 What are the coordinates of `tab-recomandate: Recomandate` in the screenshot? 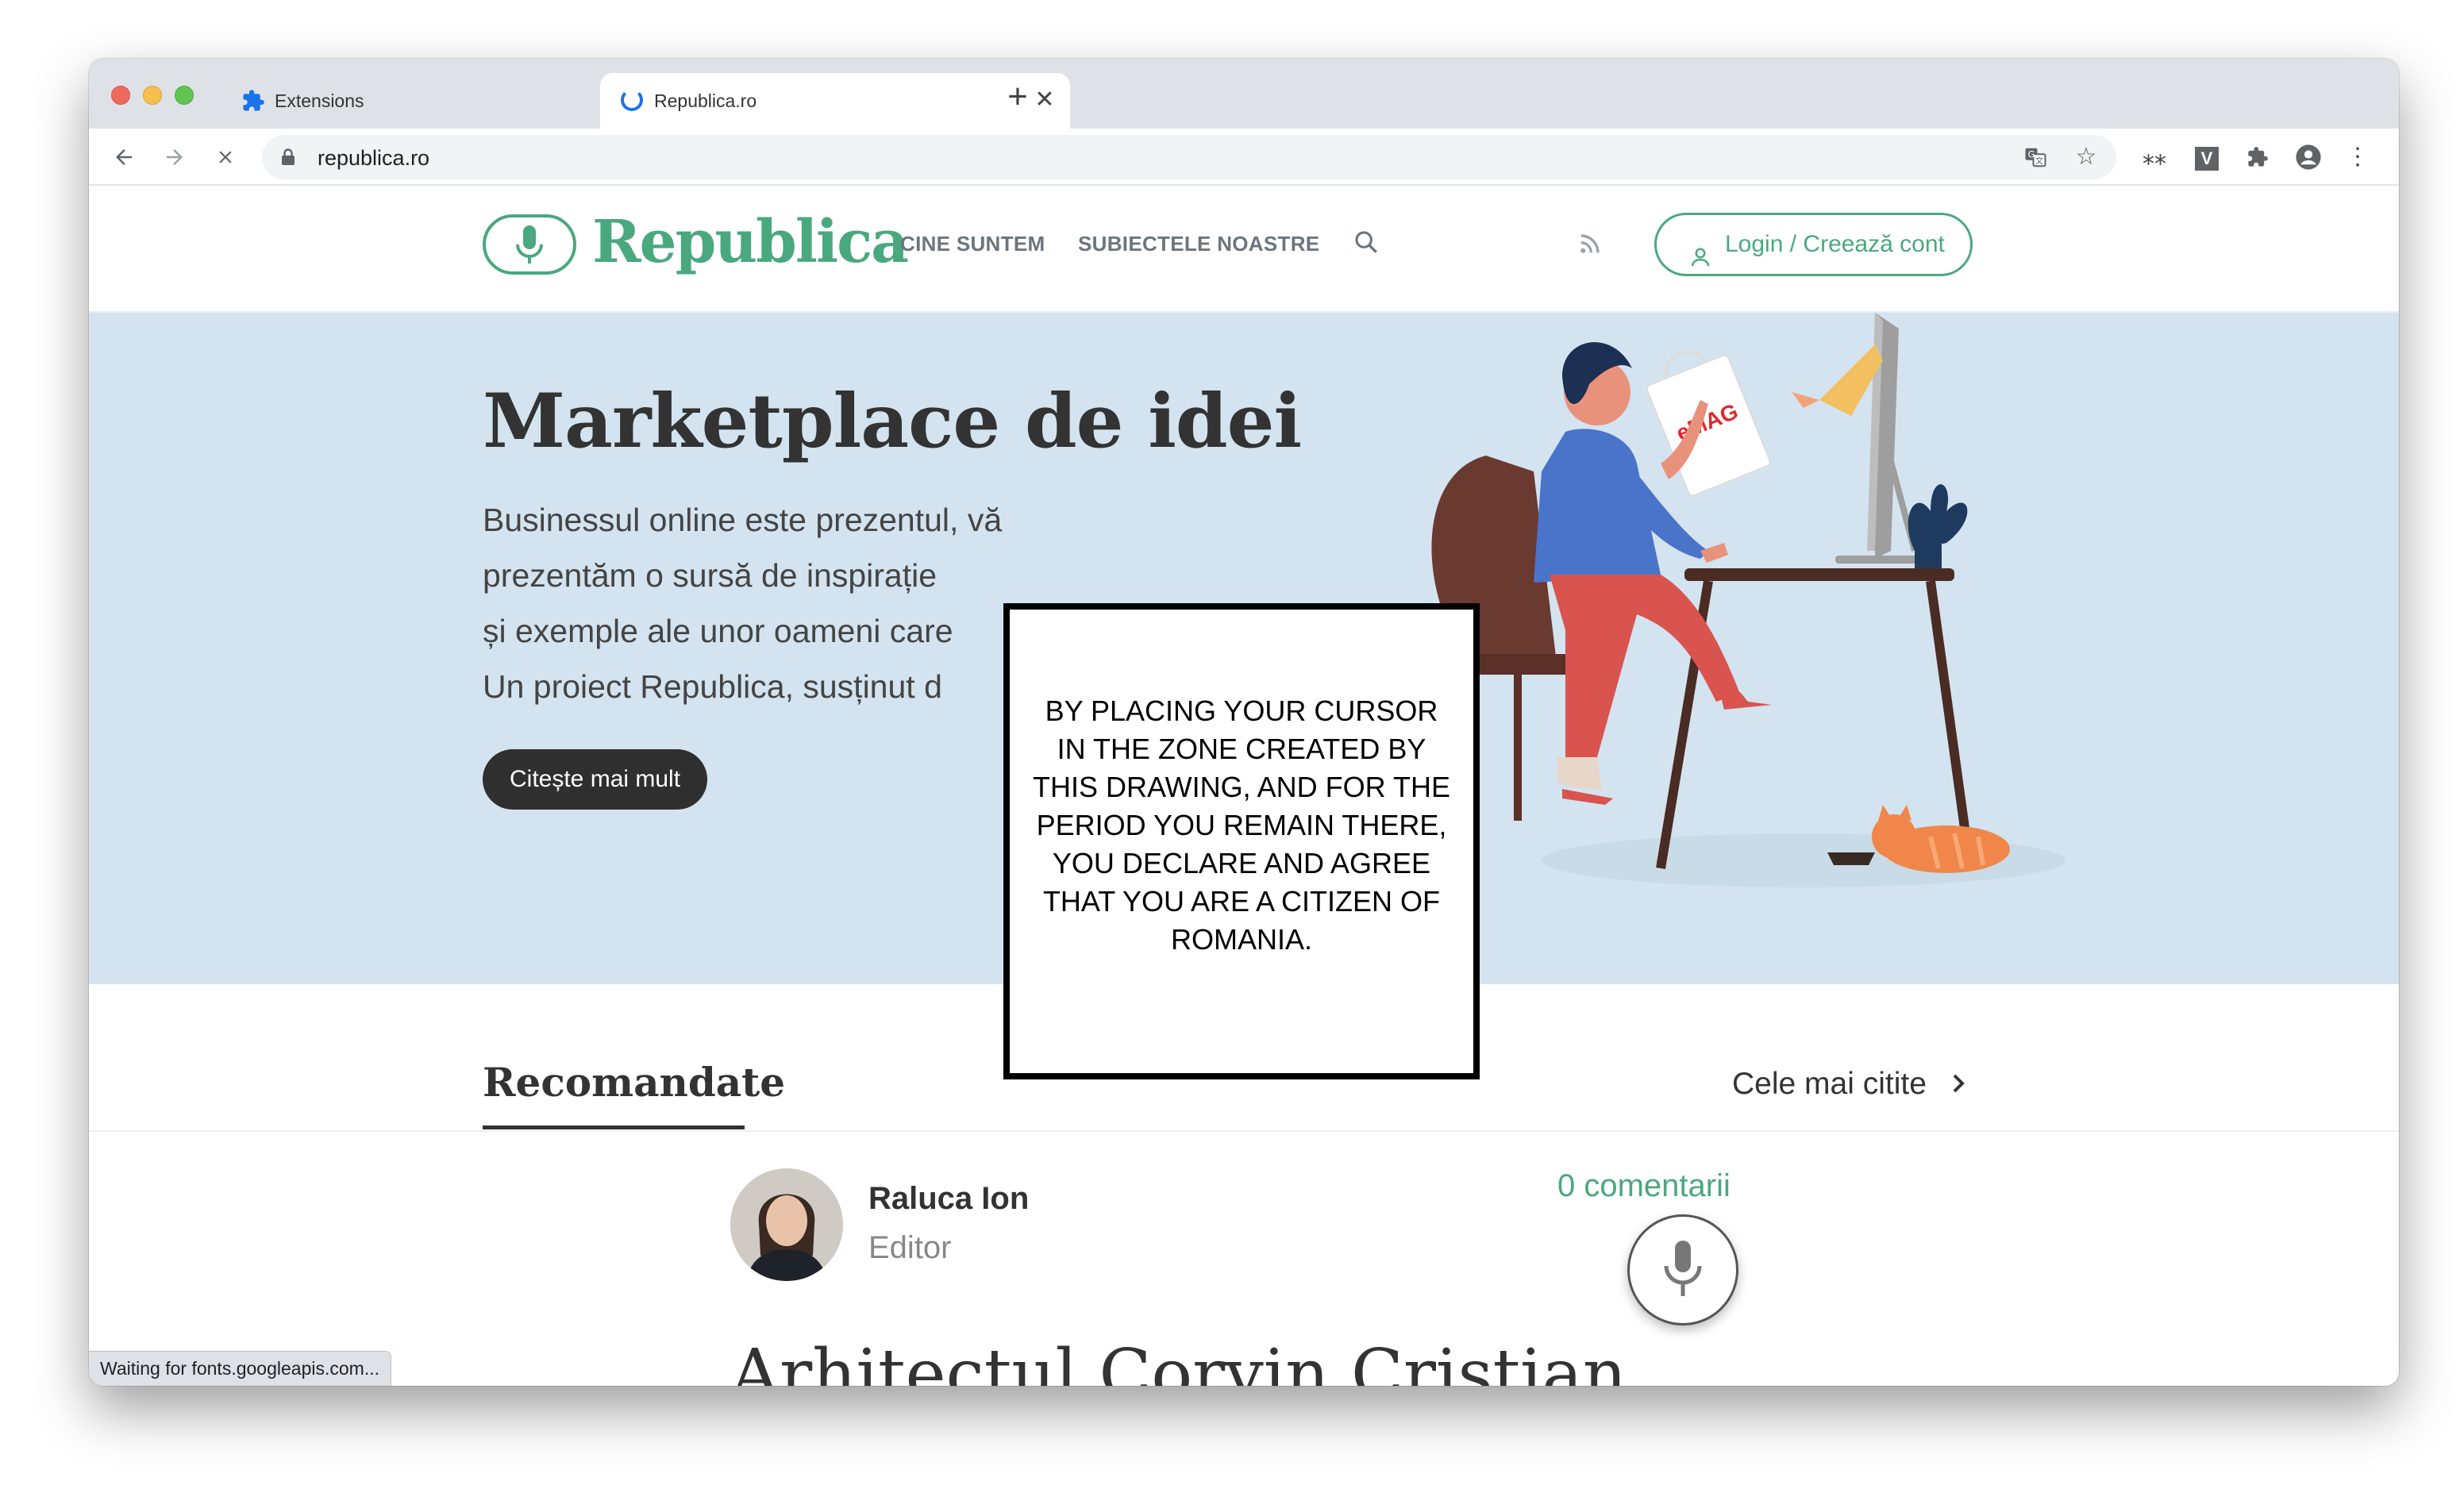 It's located at (634, 1082).